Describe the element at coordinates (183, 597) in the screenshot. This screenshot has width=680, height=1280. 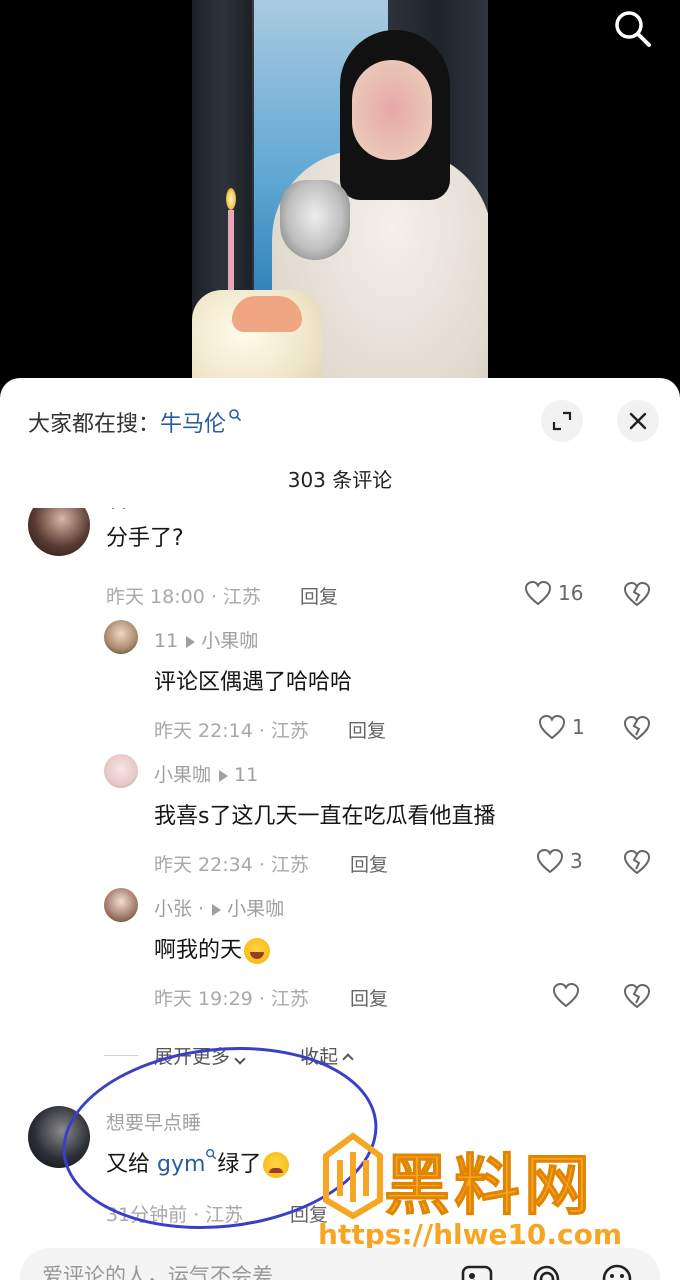
I see `comment-meta: 昨天 18:00 · 江苏` at that location.